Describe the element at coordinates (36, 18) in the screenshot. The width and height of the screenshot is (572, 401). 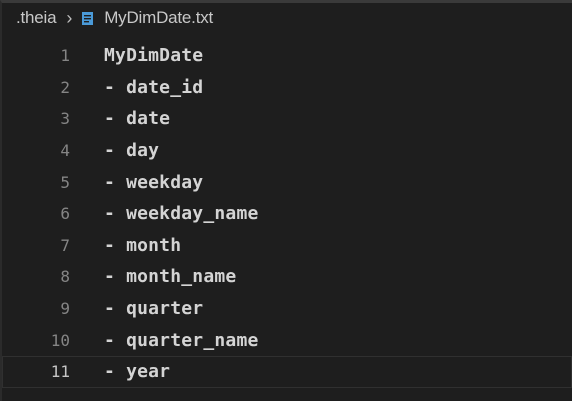
I see `breadcrumb-folder: .theia` at that location.